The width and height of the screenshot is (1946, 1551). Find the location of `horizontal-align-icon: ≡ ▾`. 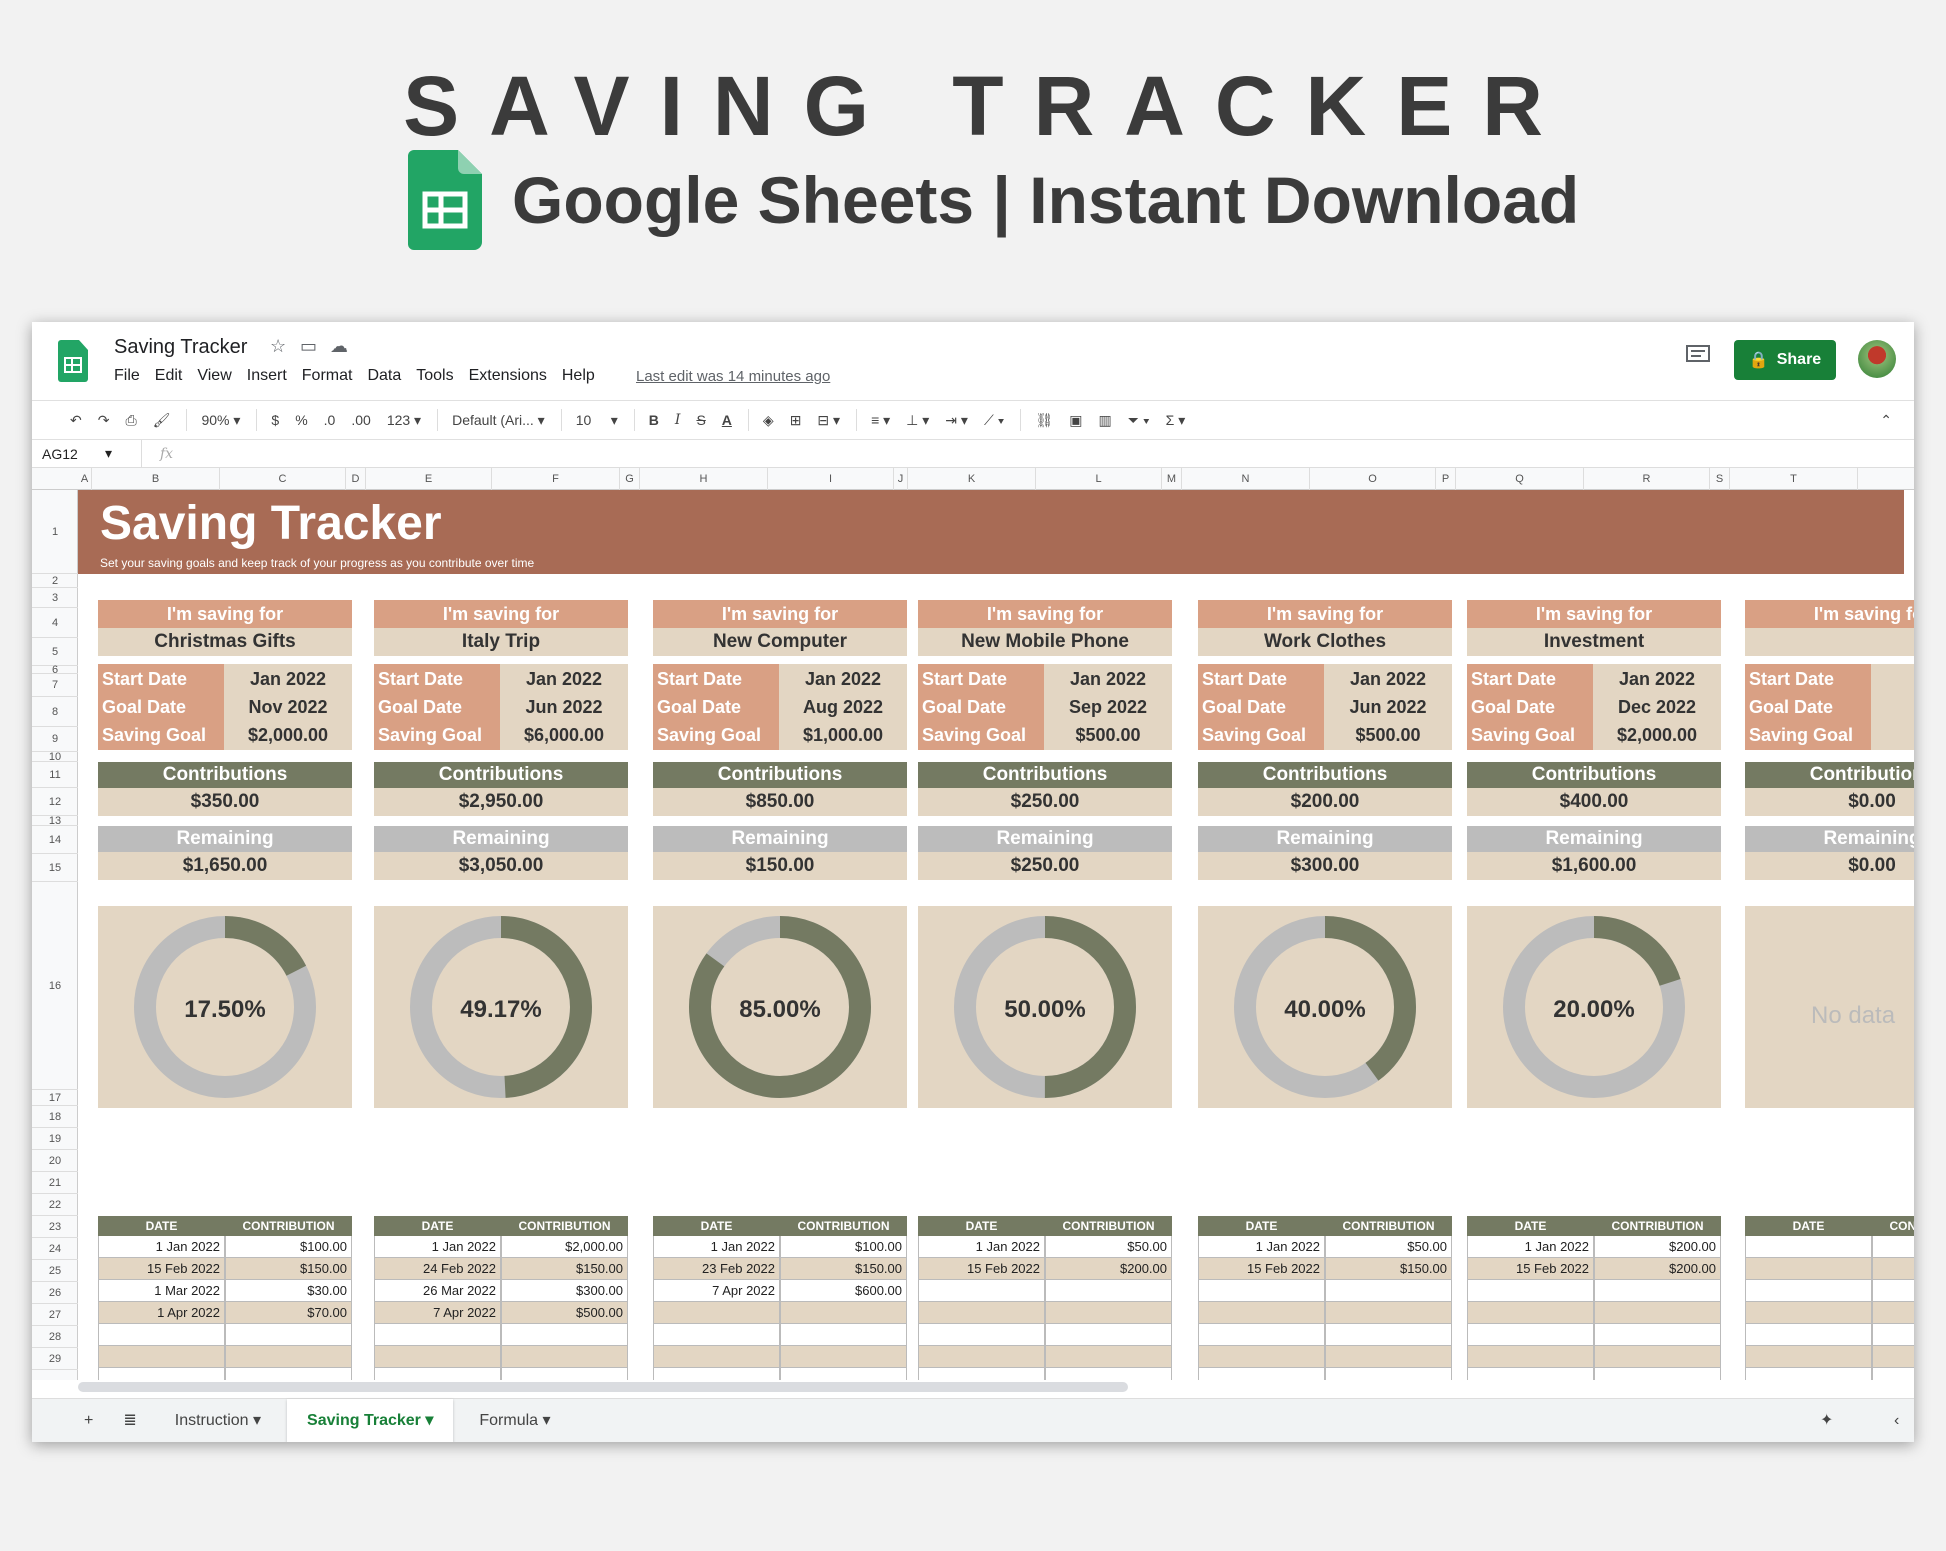

horizontal-align-icon: ≡ ▾ is located at coordinates (880, 420).